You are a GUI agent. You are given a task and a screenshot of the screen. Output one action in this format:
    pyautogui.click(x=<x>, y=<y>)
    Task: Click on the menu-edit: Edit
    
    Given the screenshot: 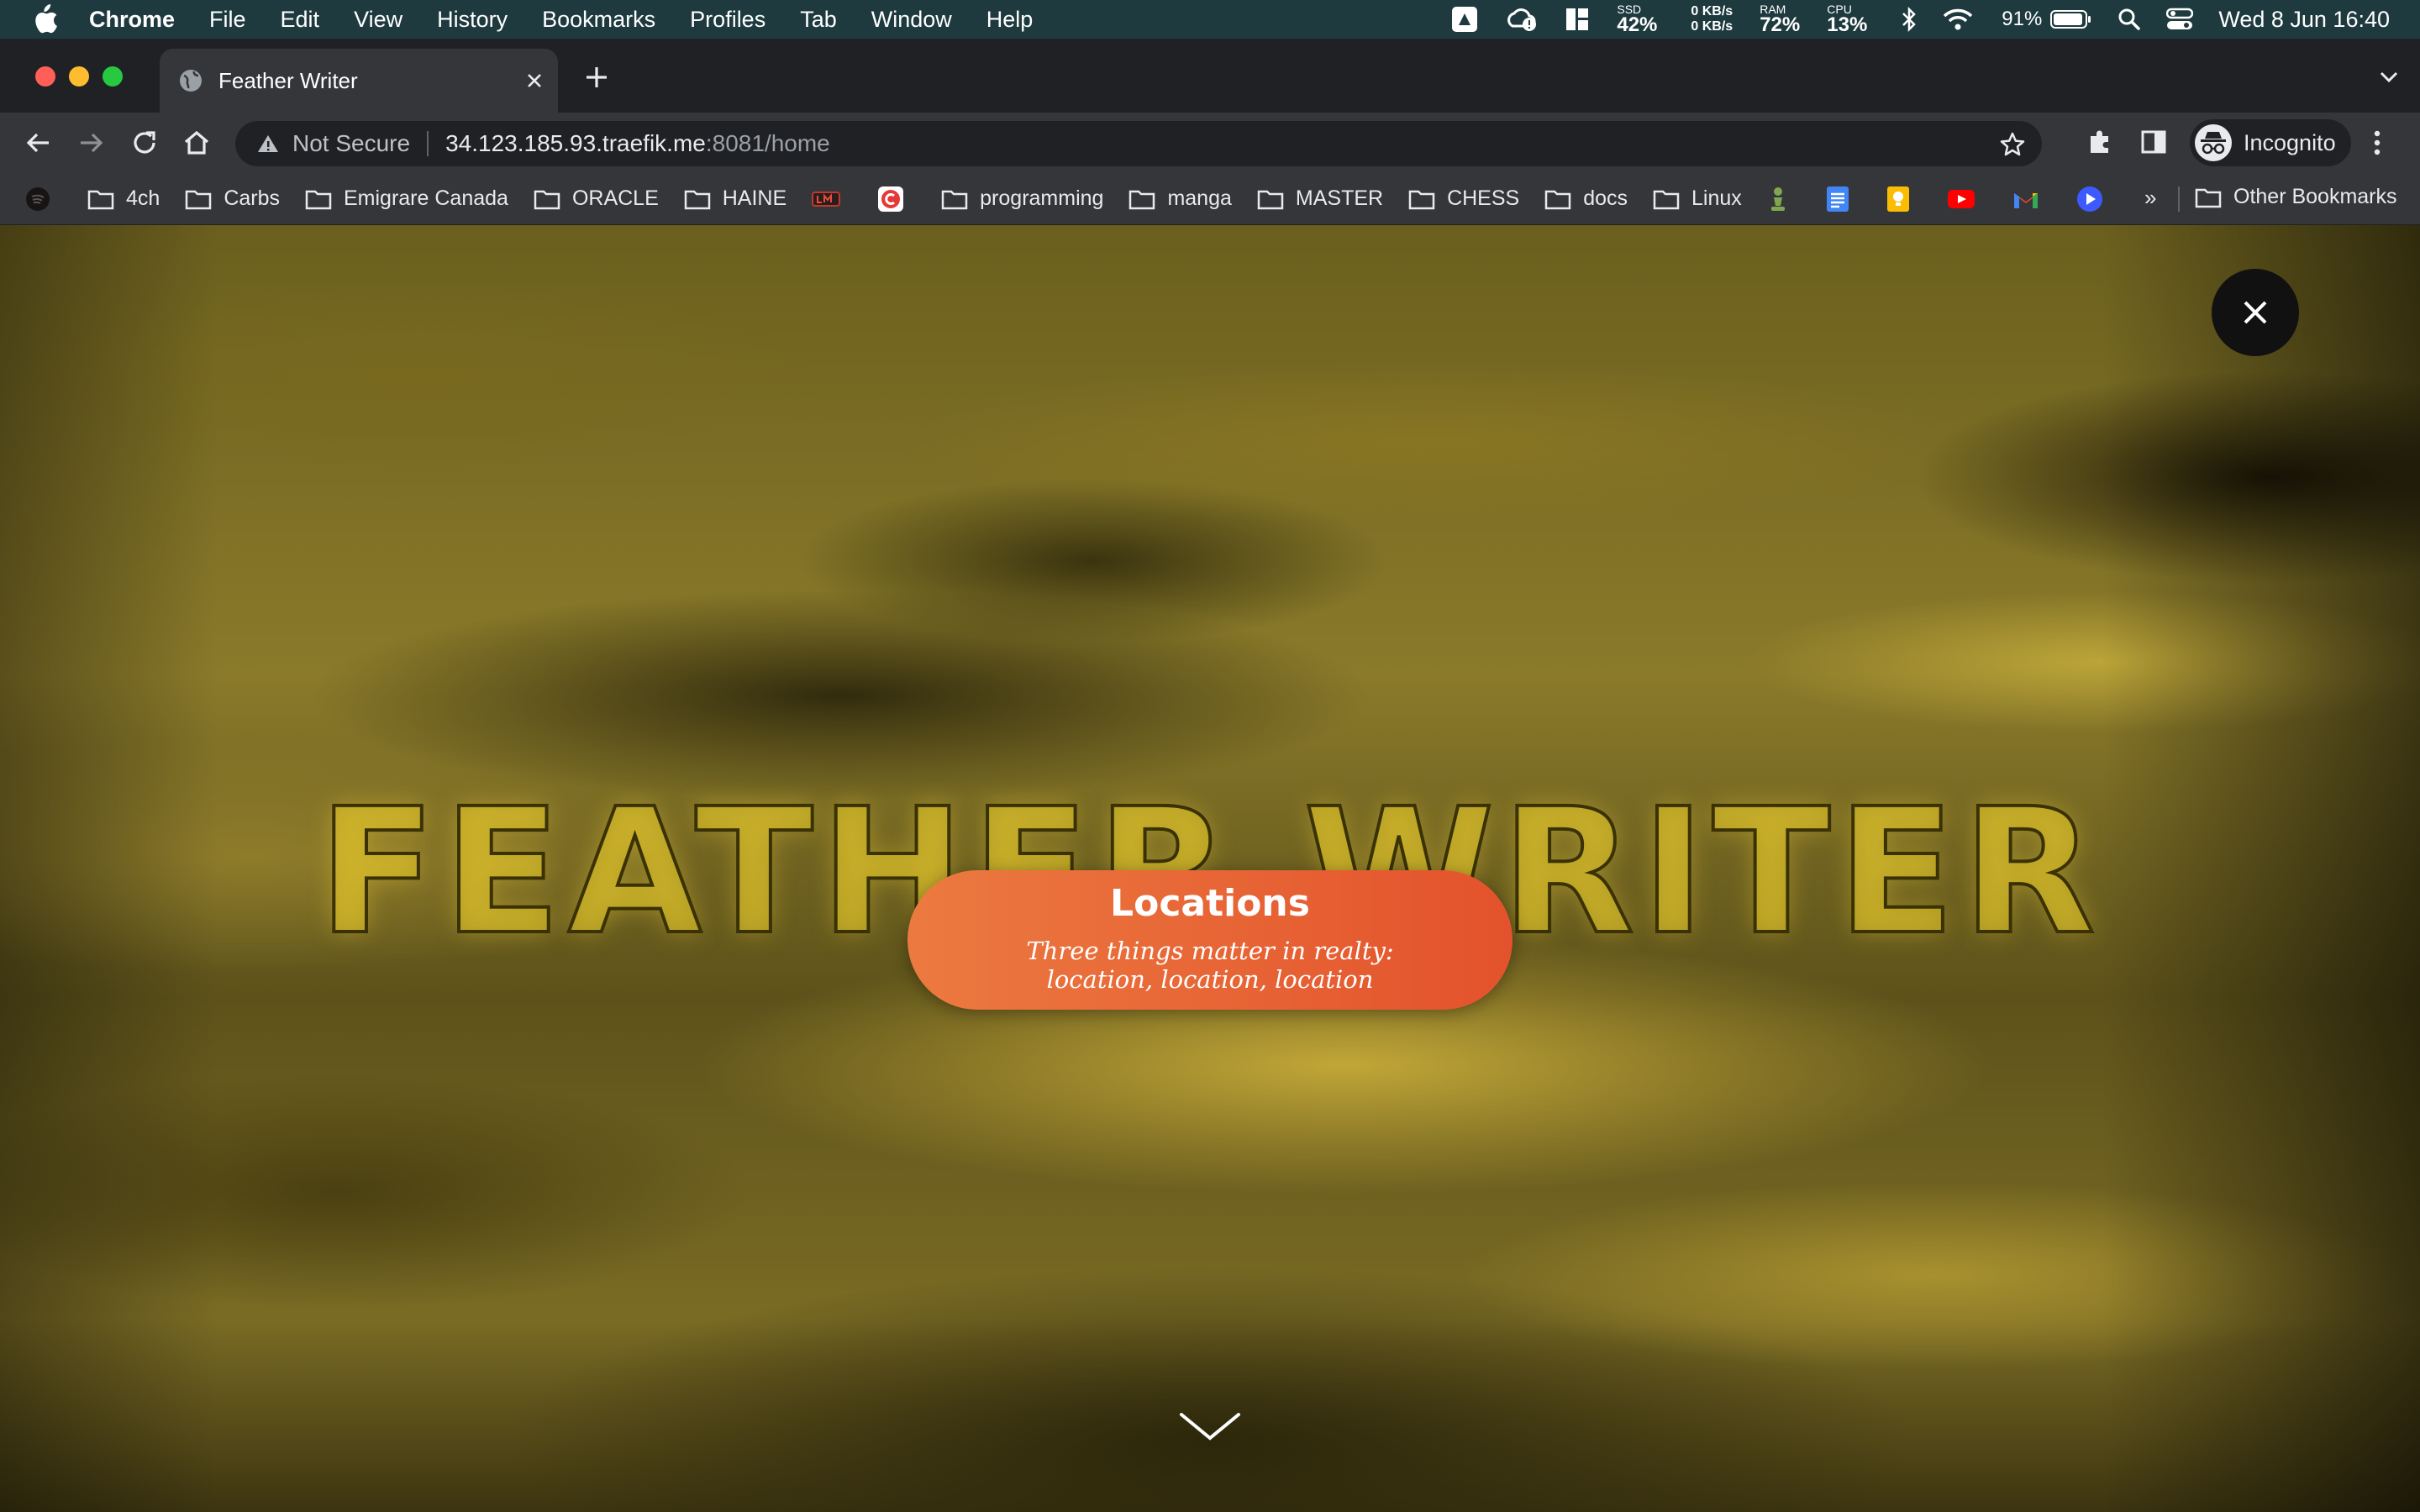 What is the action you would take?
    pyautogui.click(x=300, y=20)
    